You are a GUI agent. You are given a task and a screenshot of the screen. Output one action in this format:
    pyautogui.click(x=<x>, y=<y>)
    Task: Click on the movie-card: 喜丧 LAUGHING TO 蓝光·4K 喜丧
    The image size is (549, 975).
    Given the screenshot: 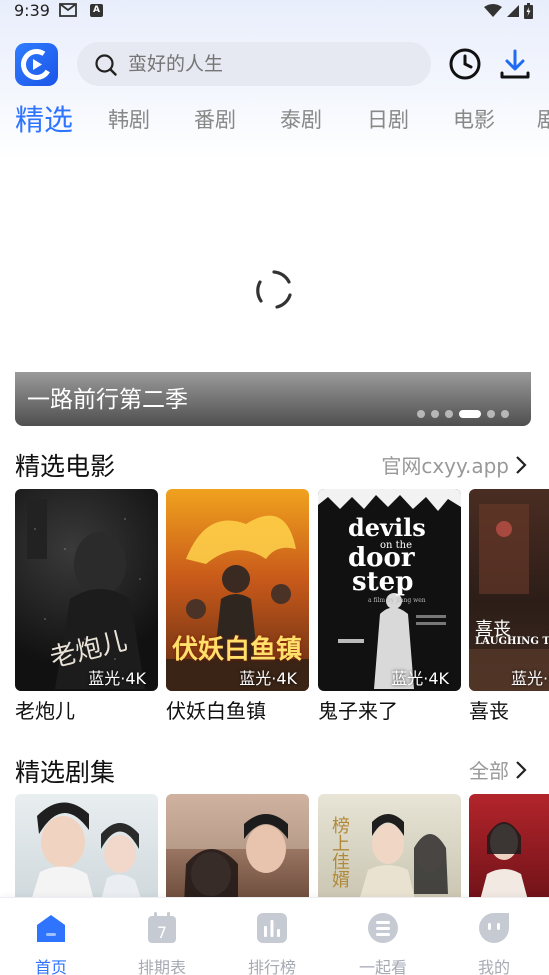 What is the action you would take?
    pyautogui.click(x=509, y=606)
    